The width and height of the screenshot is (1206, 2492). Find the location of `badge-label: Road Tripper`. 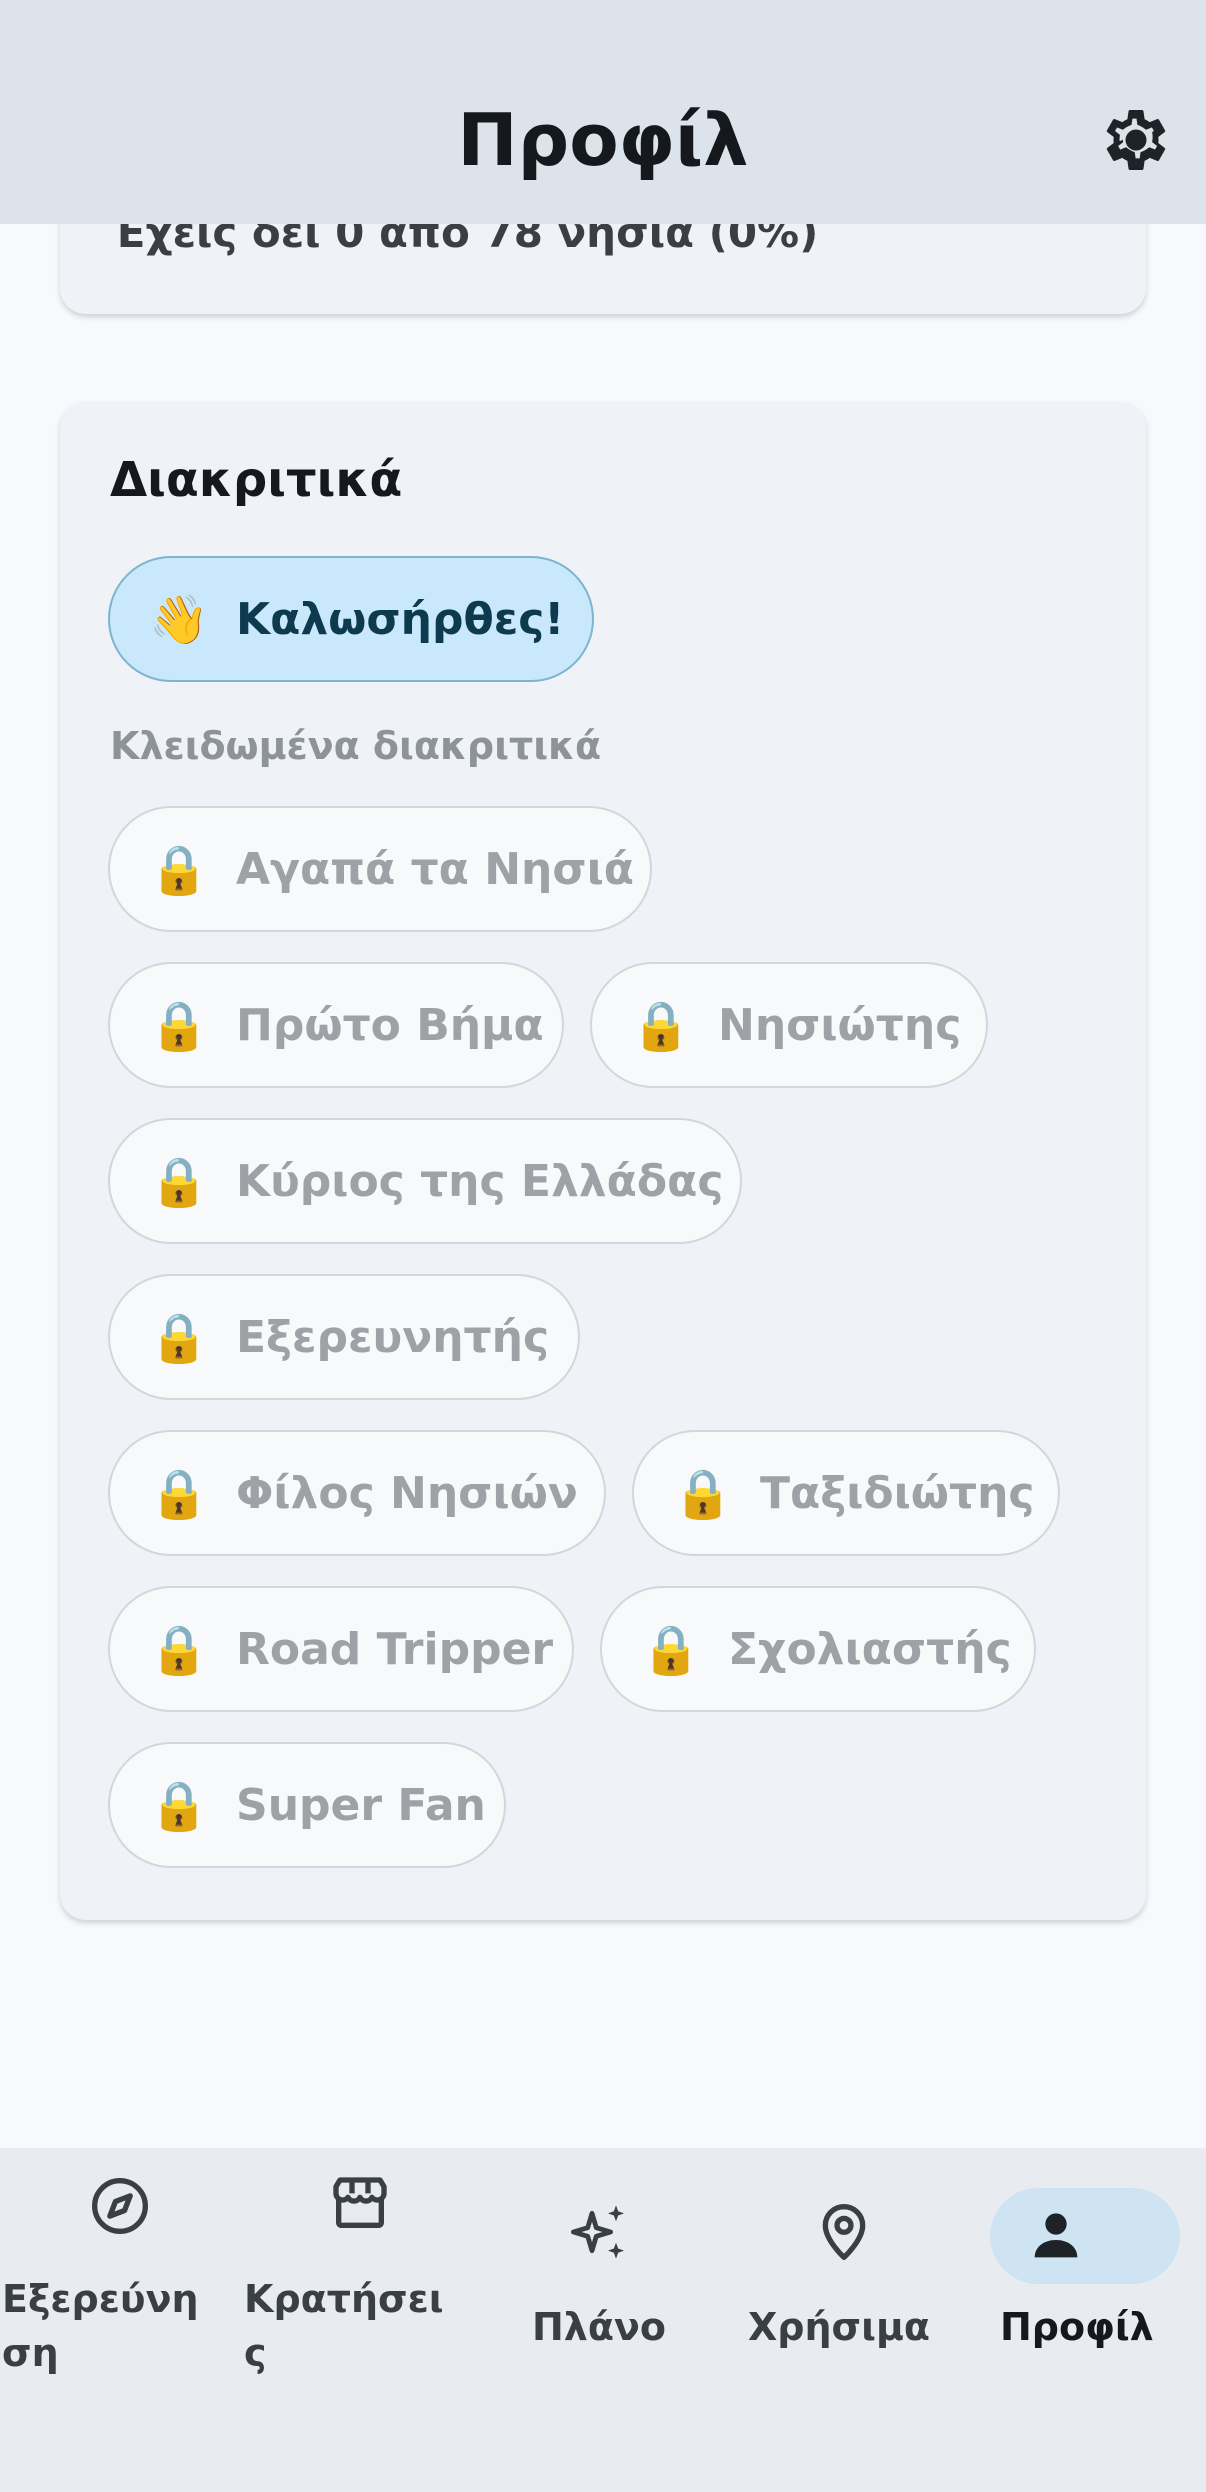

badge-label: Road Tripper is located at coordinates (395, 1649).